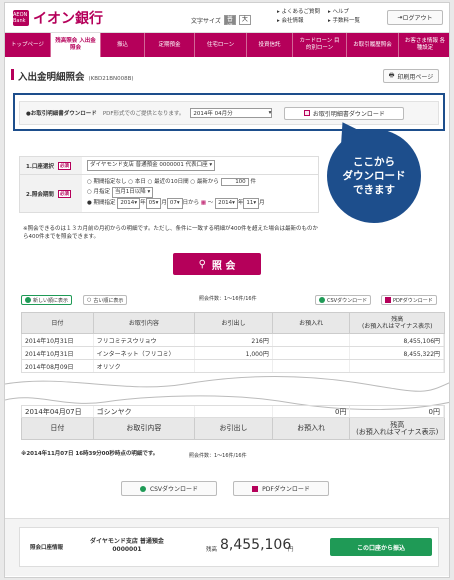  I want to click on statement-download-label: お取引明細書ダウンロード, so click(348, 114).